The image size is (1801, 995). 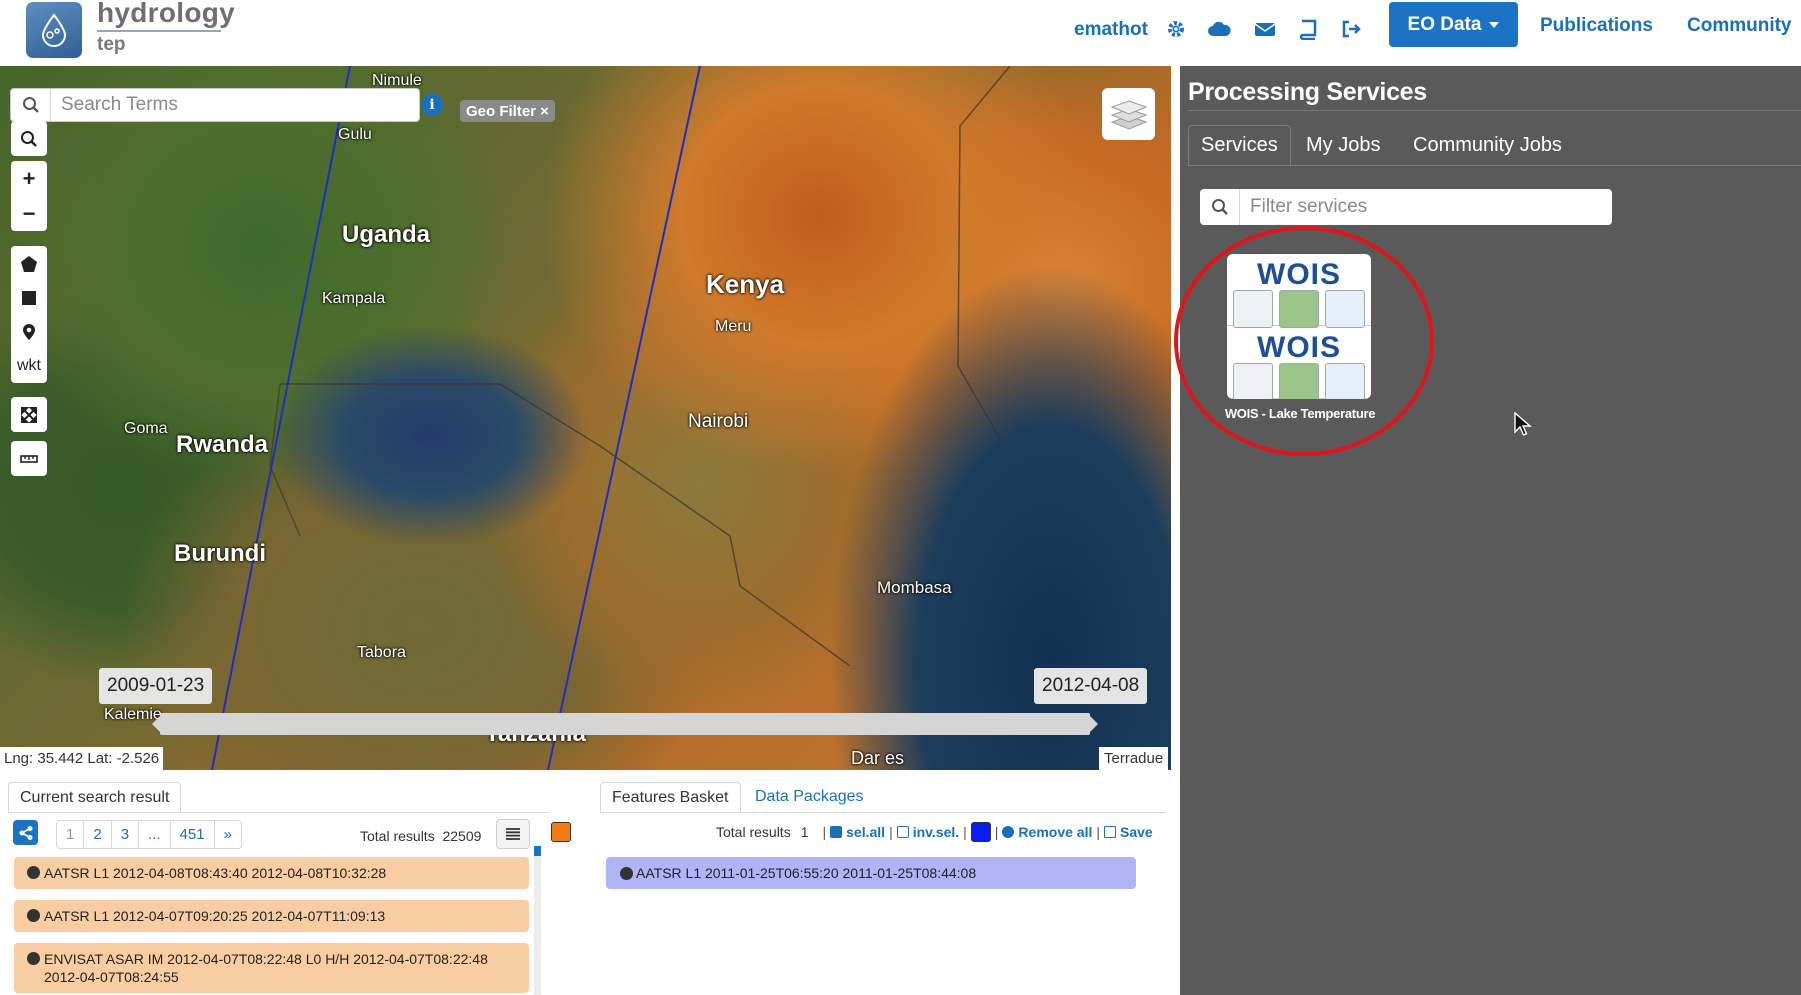 I want to click on wkt-button: wkt, so click(x=29, y=365).